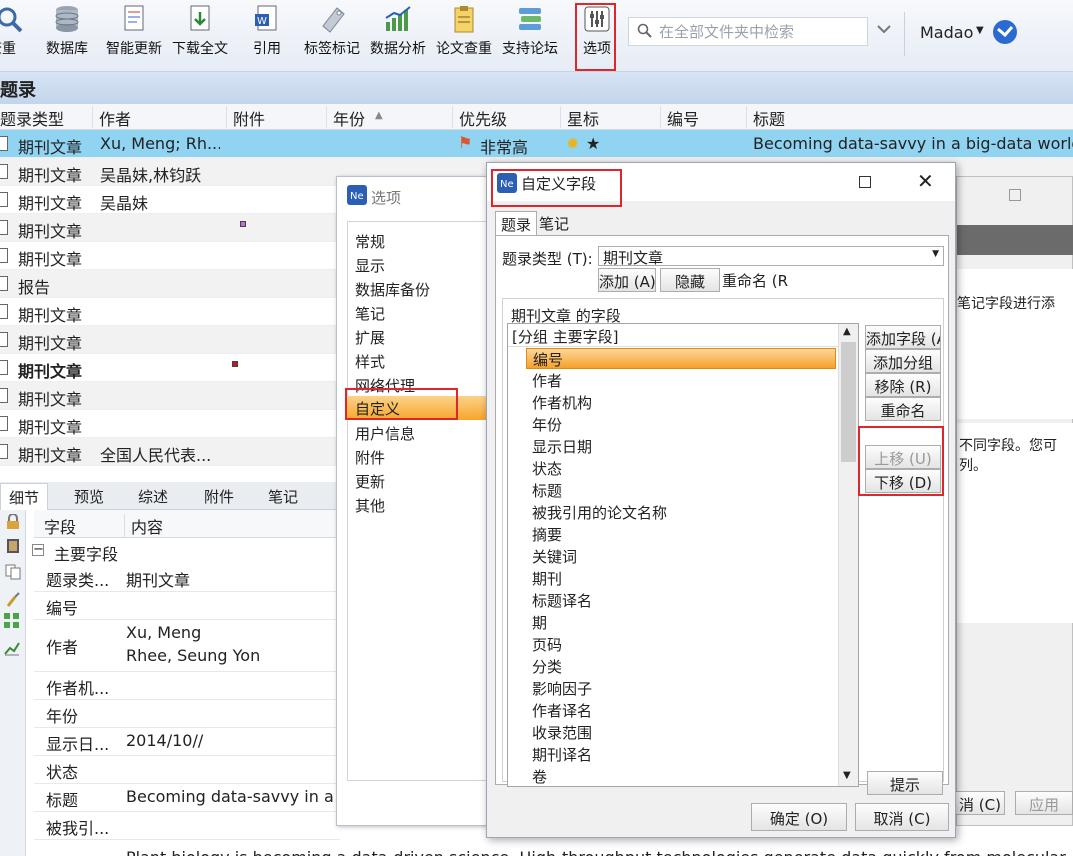 This screenshot has width=1073, height=856. I want to click on copy-icon, so click(13, 574).